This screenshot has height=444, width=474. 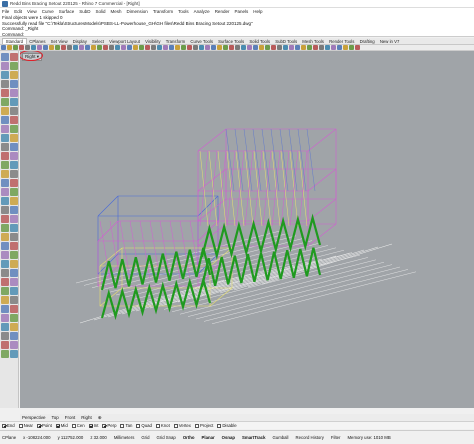 What do you see at coordinates (86, 417) in the screenshot?
I see `viewtab-right: Right` at bounding box center [86, 417].